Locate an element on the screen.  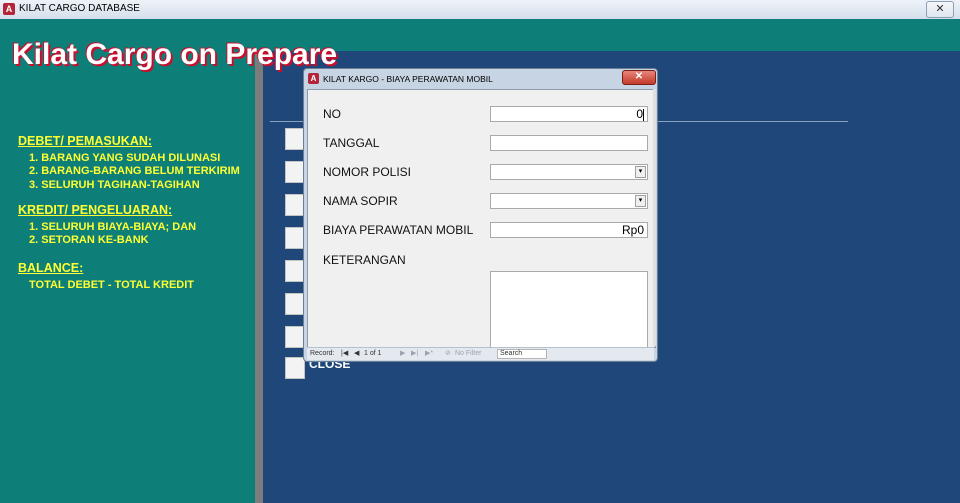
nama-sopir-combobox: ▾ is located at coordinates (569, 201).